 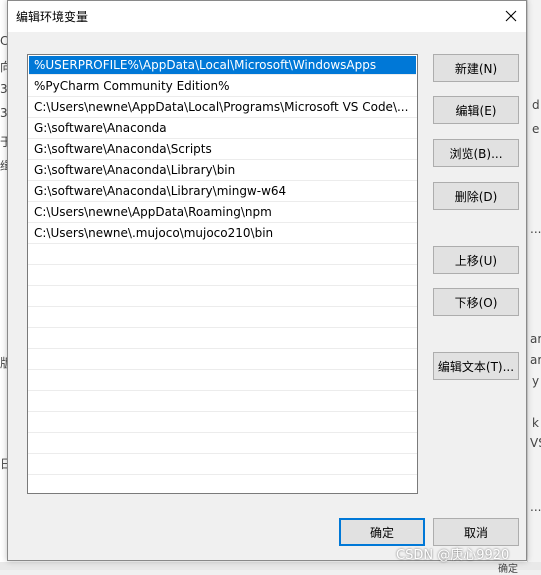 I want to click on bg-text-fragment: k, so click(x=535, y=423).